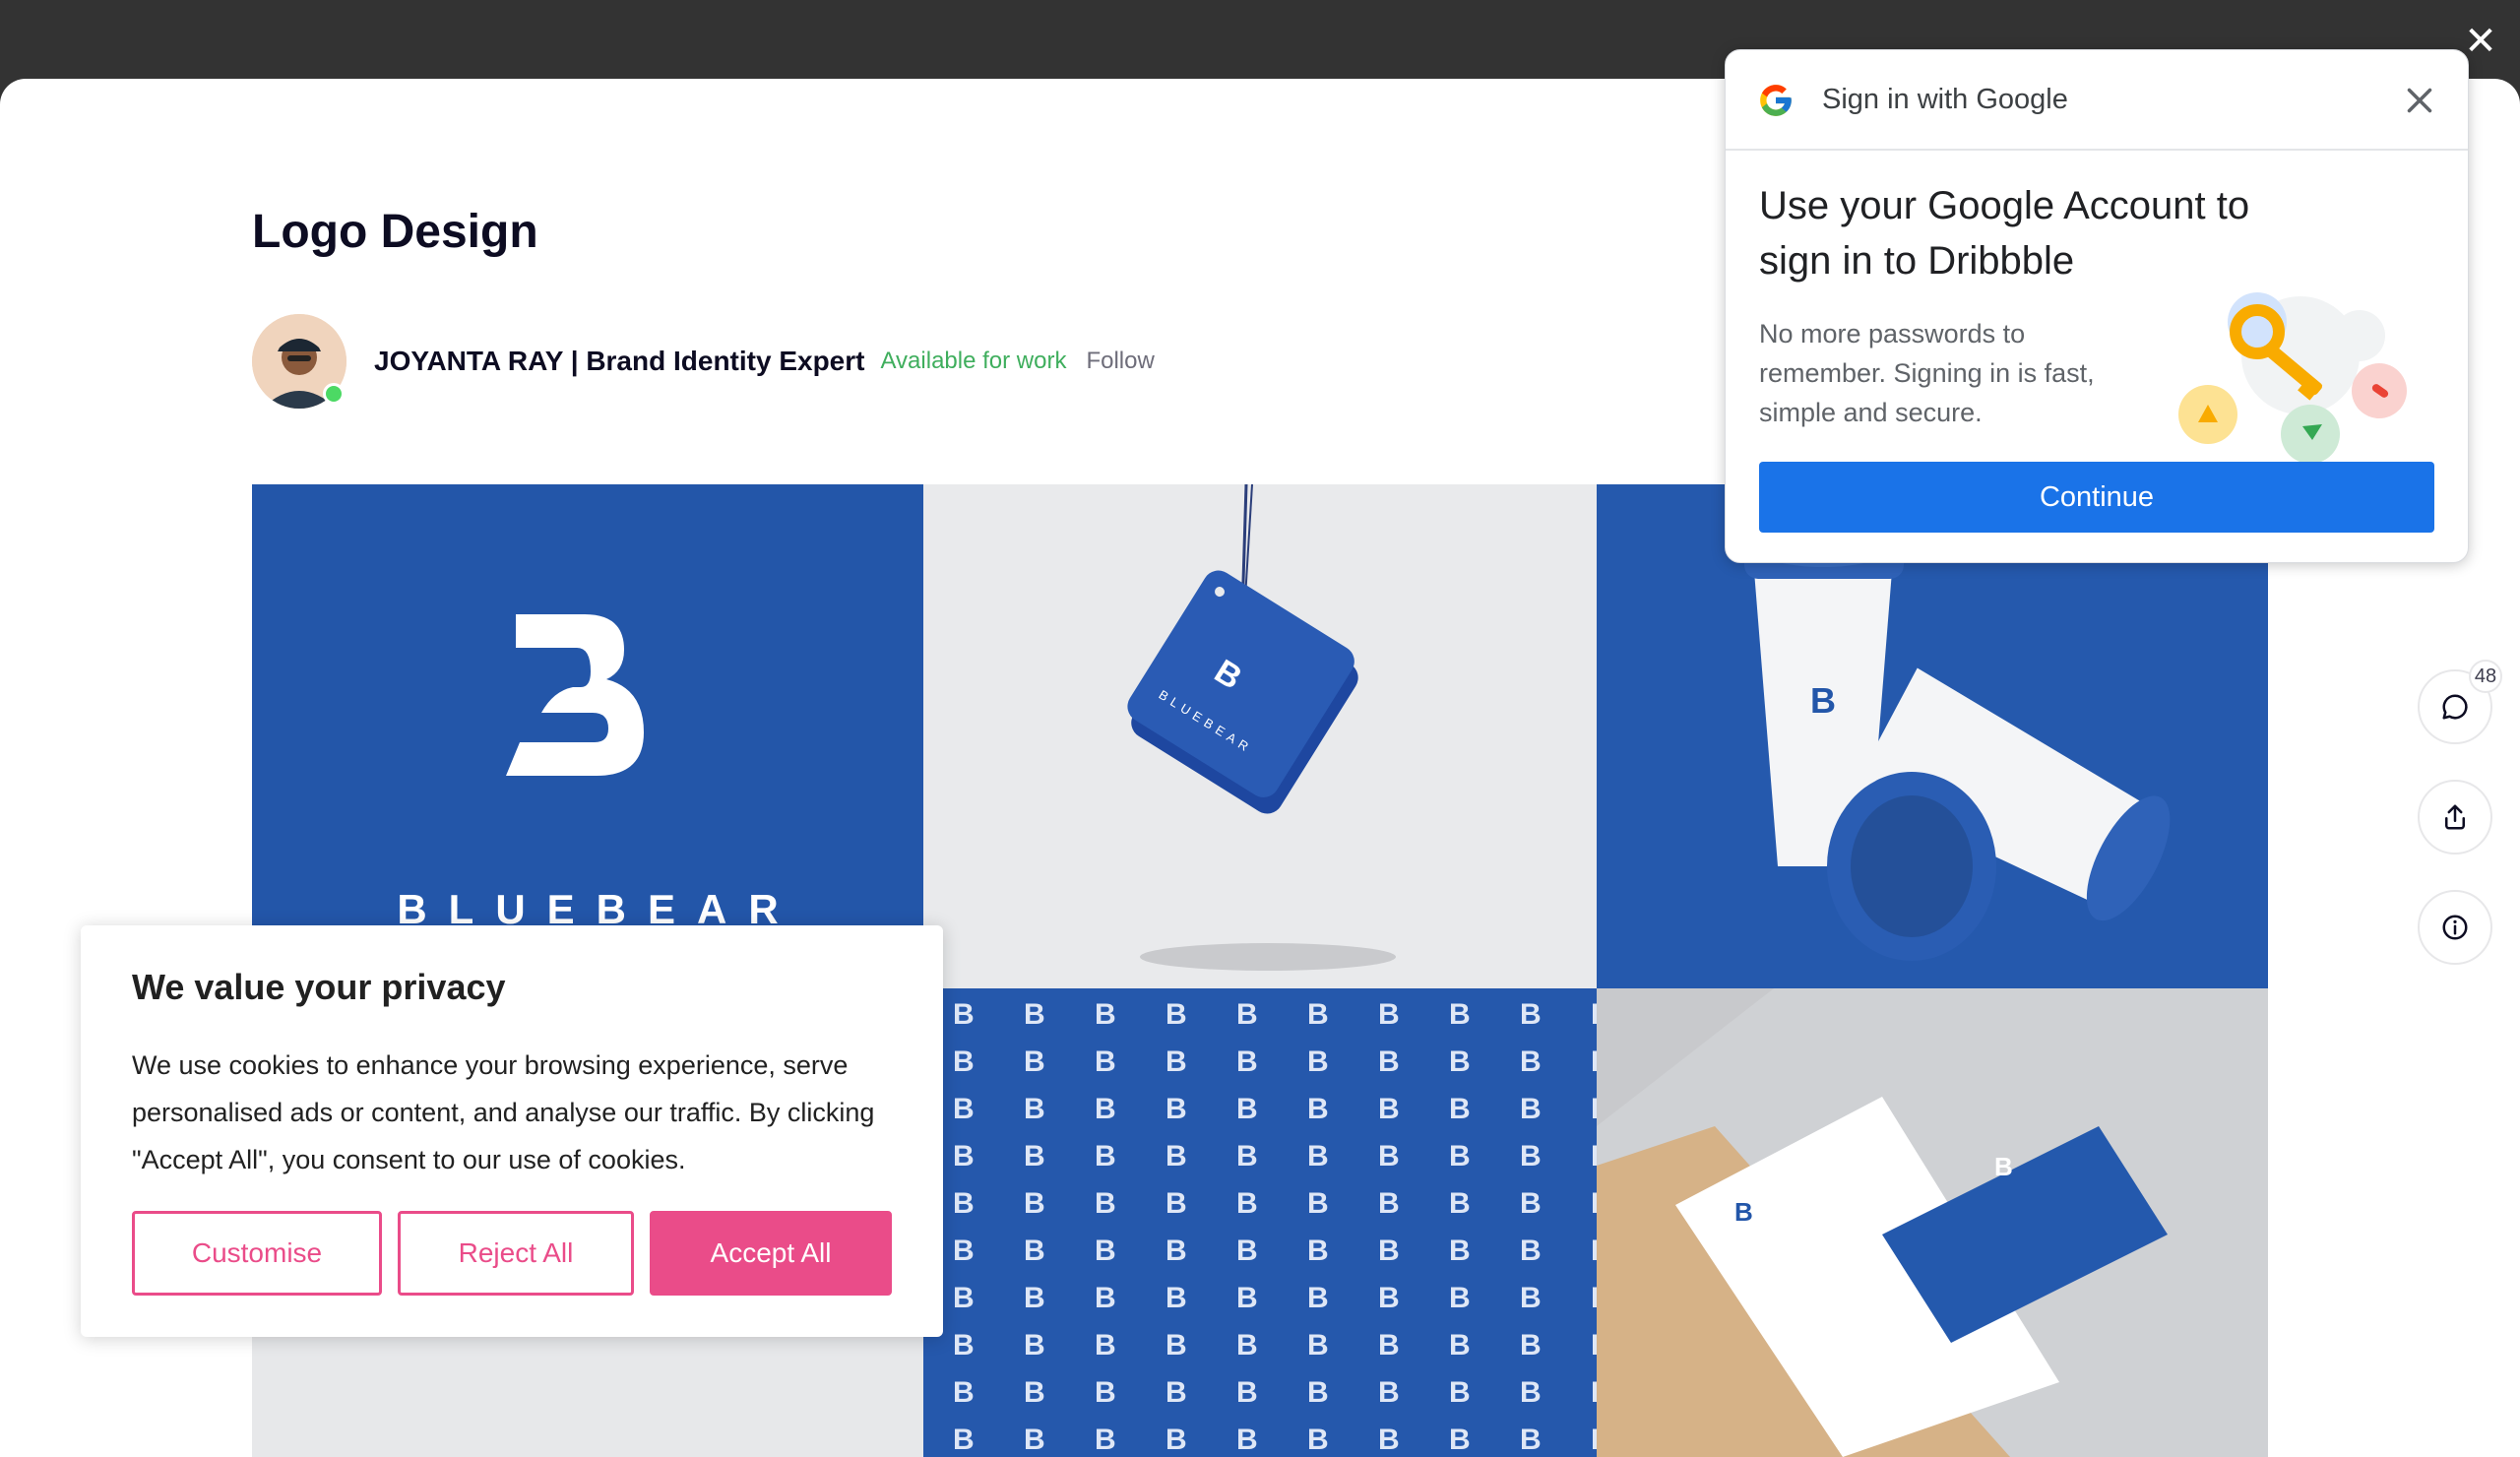 The width and height of the screenshot is (2520, 1457). What do you see at coordinates (771, 1253) in the screenshot?
I see `accept-all-button: Accept All` at bounding box center [771, 1253].